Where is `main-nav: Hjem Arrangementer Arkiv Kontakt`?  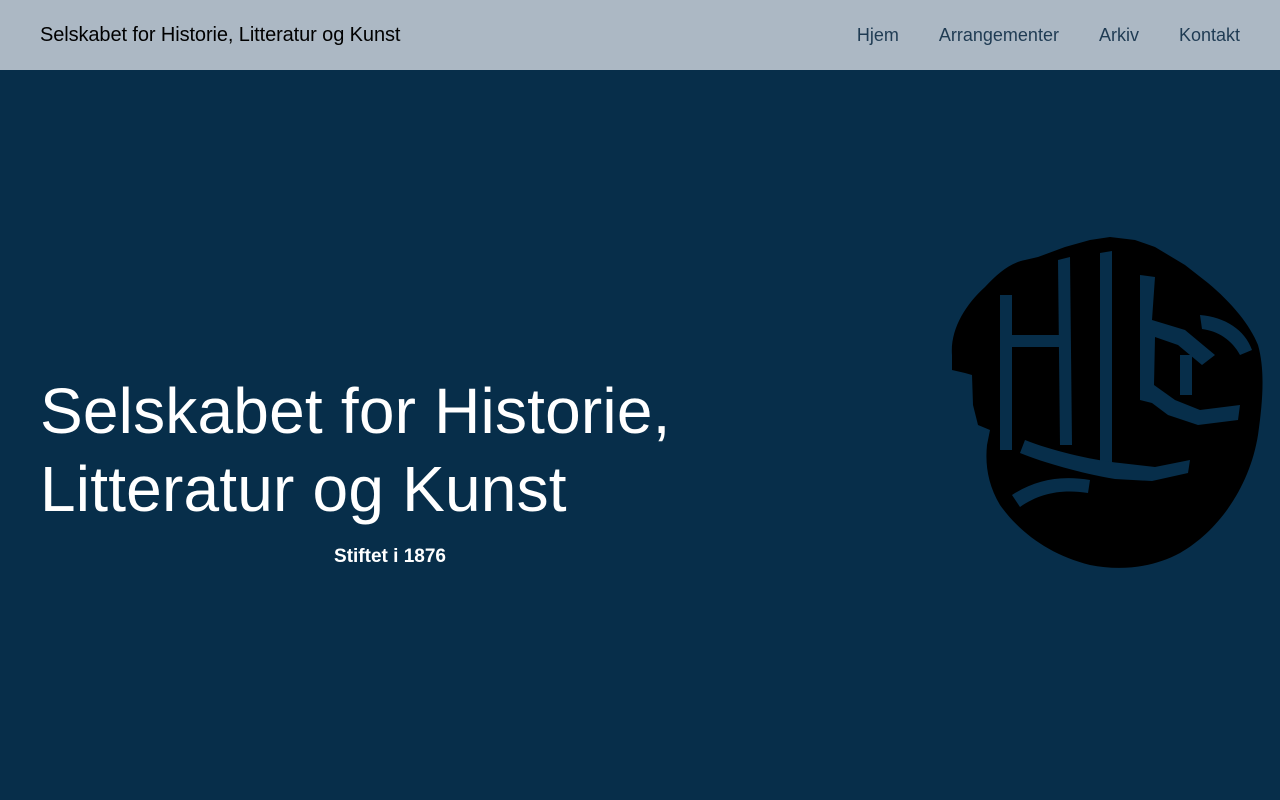
main-nav: Hjem Arrangementer Arkiv Kontakt is located at coordinates (1048, 35).